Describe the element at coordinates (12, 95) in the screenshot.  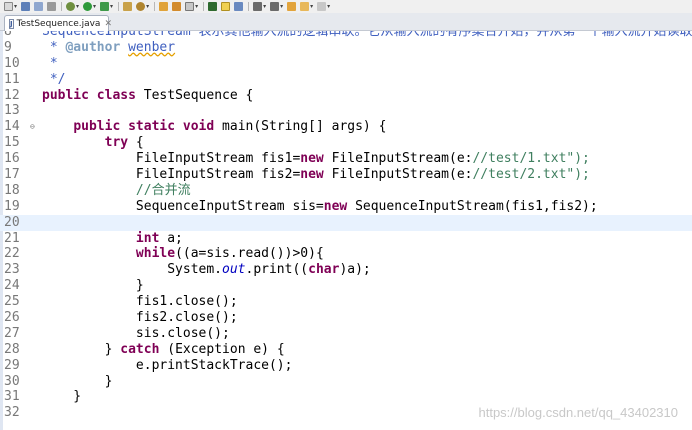
I see `line-number: 12` at that location.